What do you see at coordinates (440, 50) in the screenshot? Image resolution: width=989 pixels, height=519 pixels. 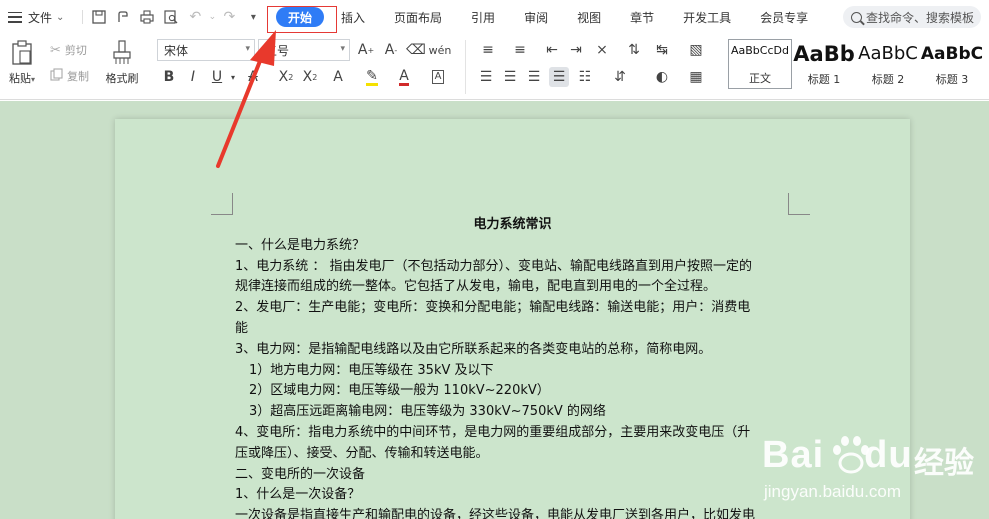 I see `phonetic-guide-icon: wén` at bounding box center [440, 50].